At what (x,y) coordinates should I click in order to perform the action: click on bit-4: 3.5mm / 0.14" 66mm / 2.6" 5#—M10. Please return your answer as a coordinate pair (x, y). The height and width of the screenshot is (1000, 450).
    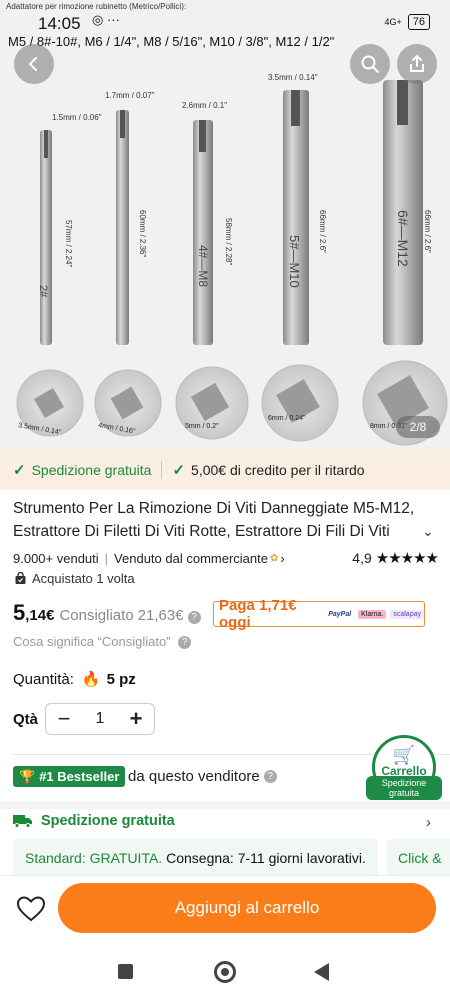
    Looking at the image, I should click on (297, 209).